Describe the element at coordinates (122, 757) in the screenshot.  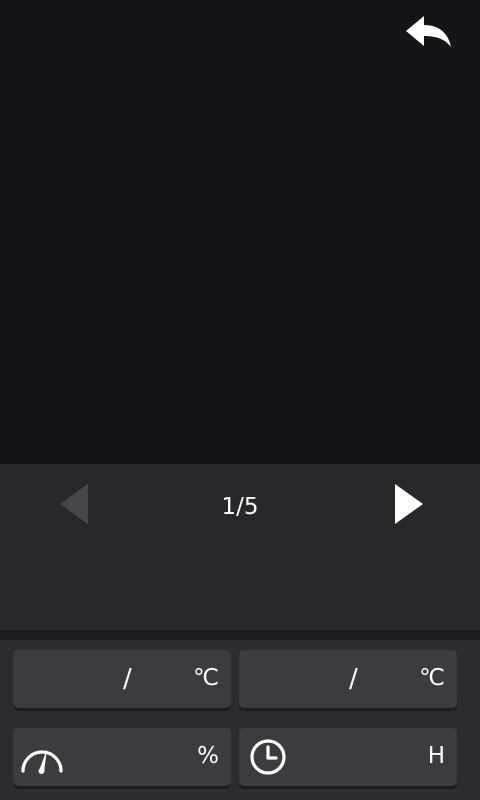
I see `speed-card: %` at that location.